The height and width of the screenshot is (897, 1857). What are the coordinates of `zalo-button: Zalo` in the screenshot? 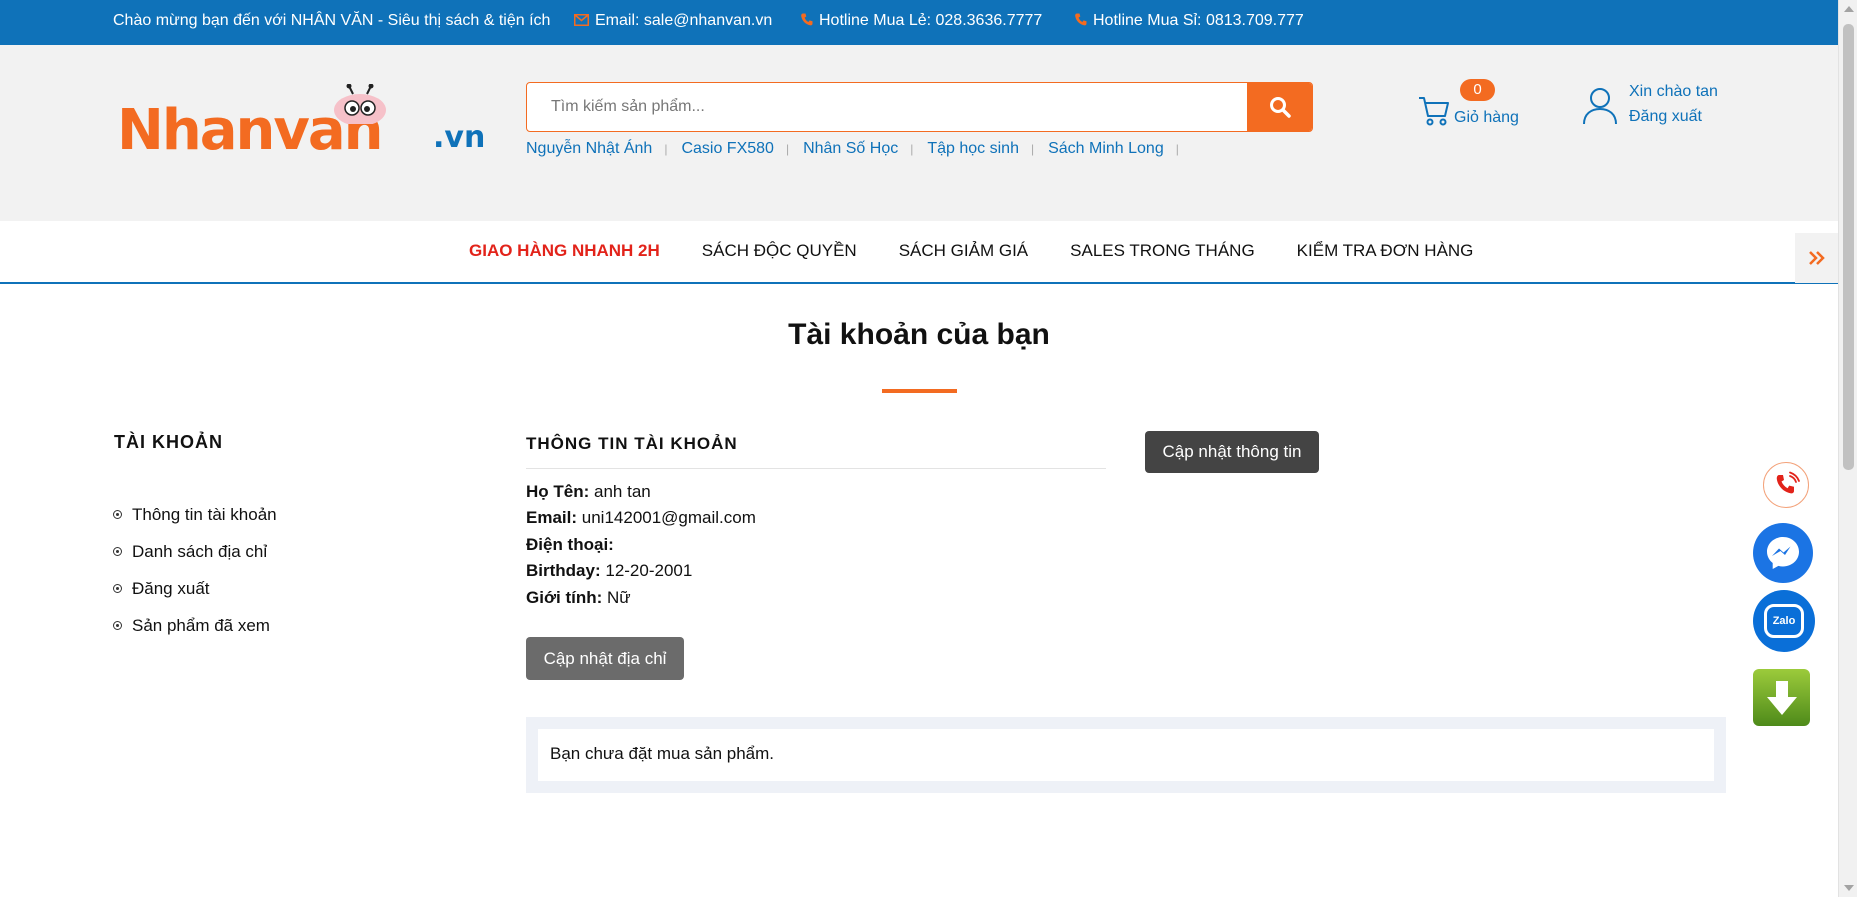 It's located at (1784, 621).